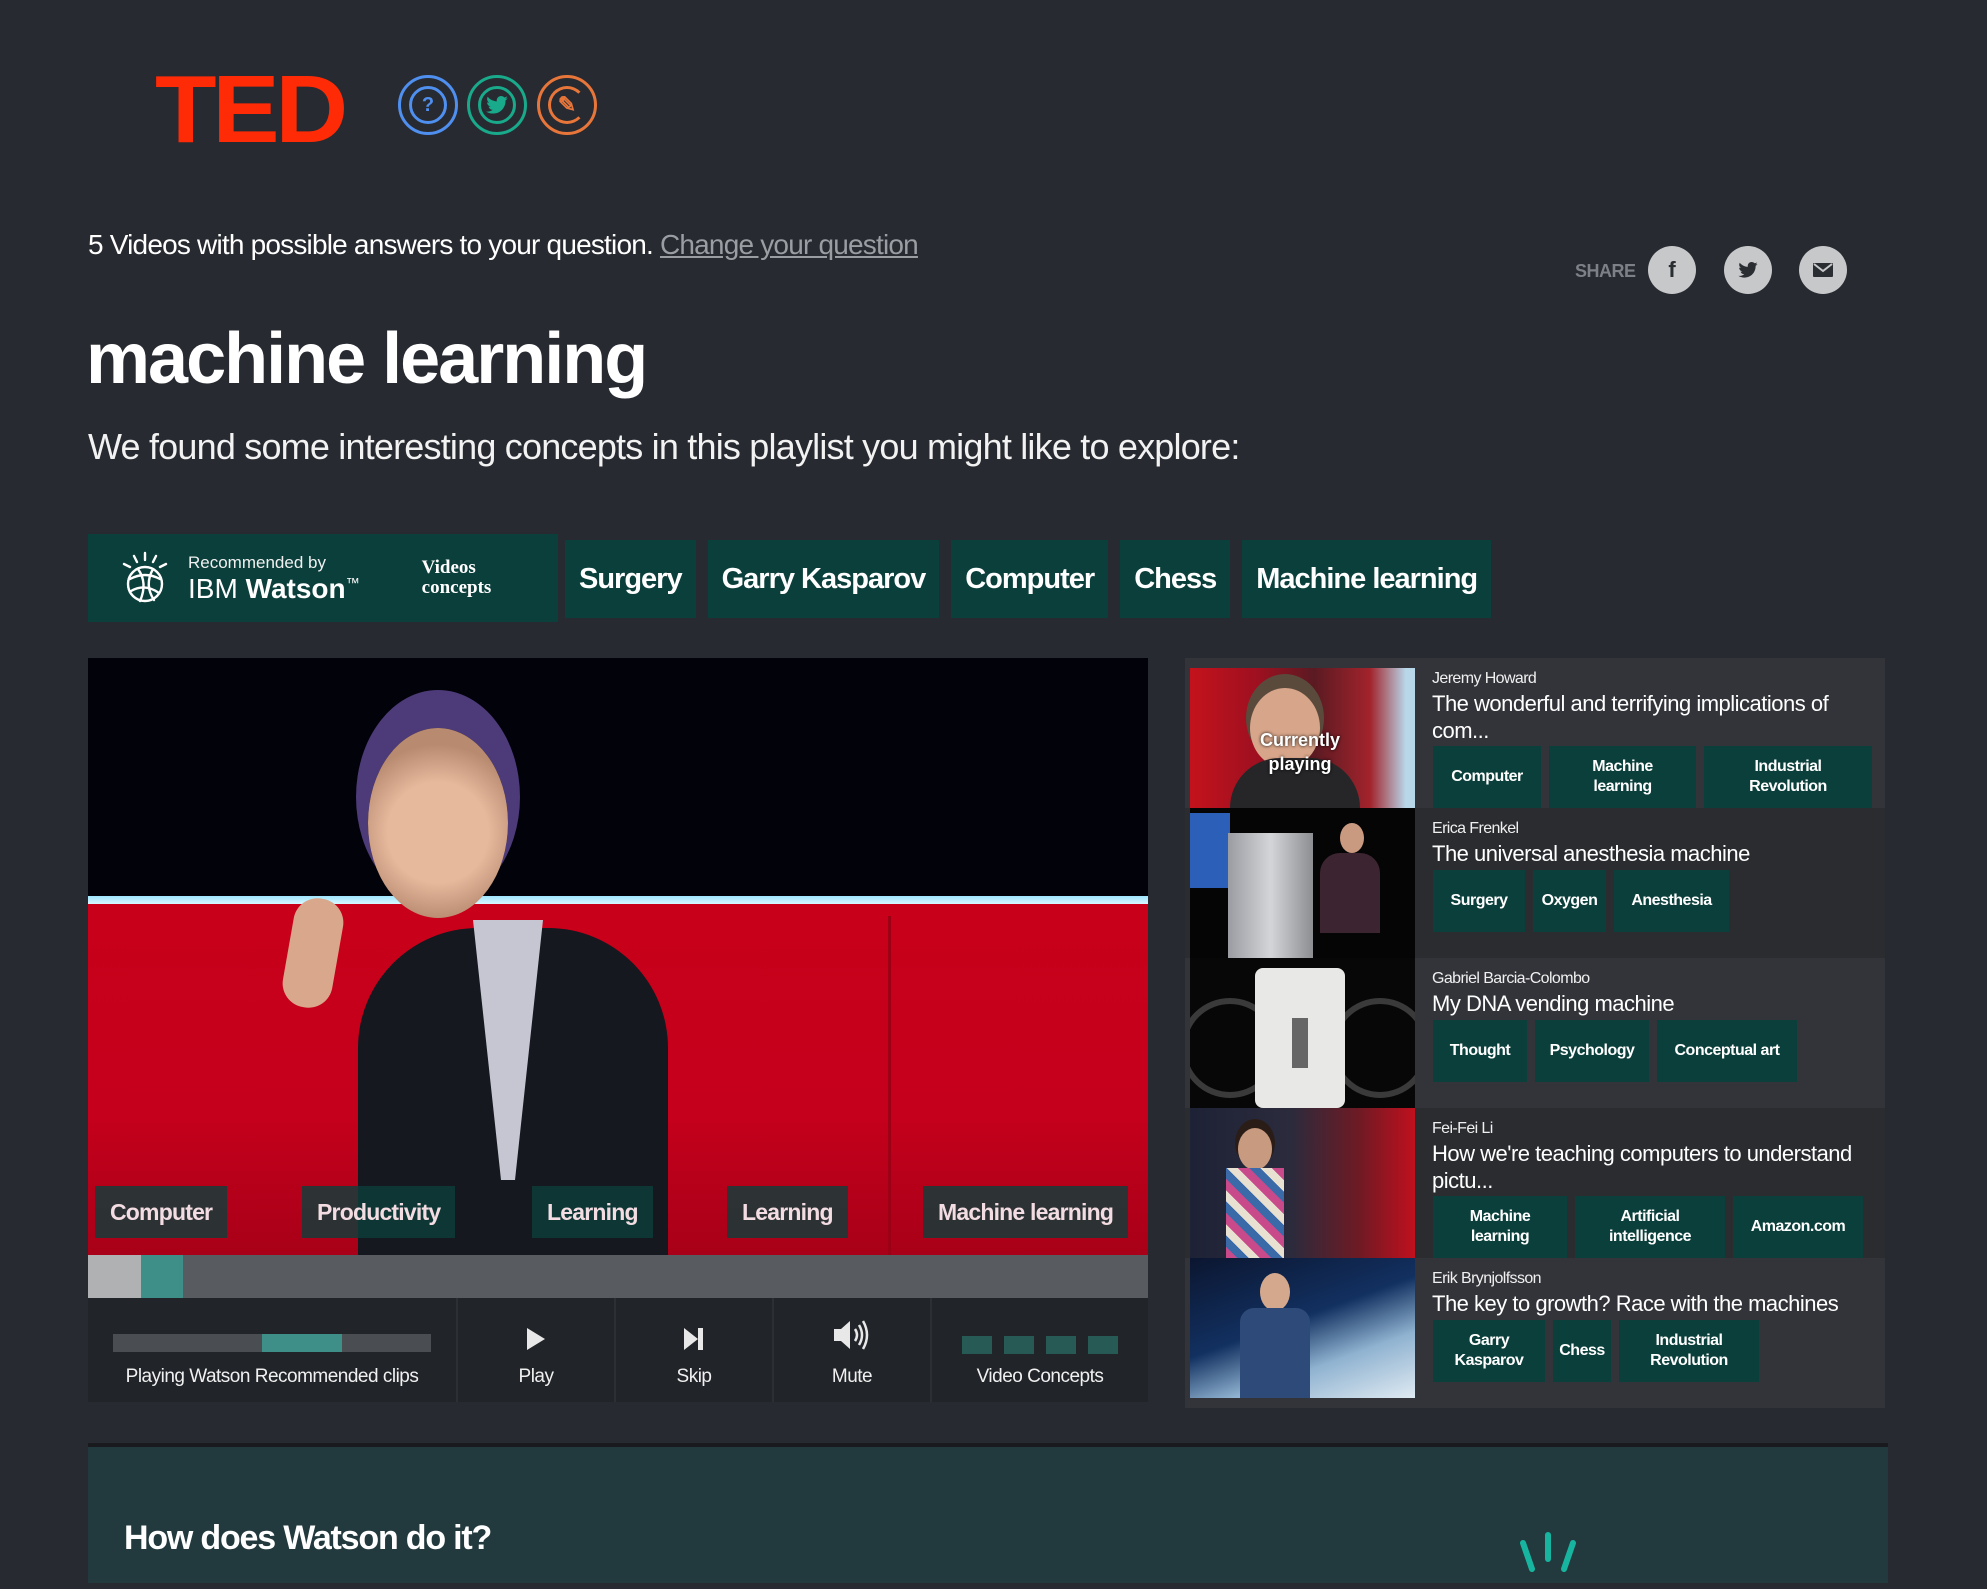  I want to click on talk-tag: Anesthesia, so click(1671, 901).